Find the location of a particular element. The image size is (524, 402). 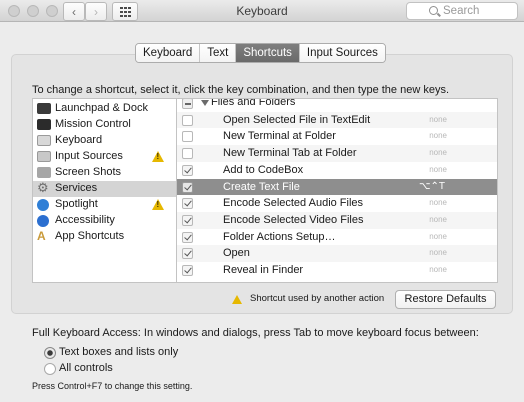

category-label: Keyboard is located at coordinates (79, 140).